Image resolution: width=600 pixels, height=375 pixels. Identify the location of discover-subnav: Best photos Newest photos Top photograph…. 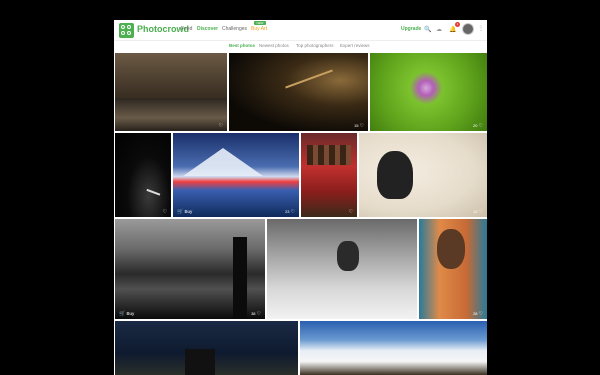
(300, 46).